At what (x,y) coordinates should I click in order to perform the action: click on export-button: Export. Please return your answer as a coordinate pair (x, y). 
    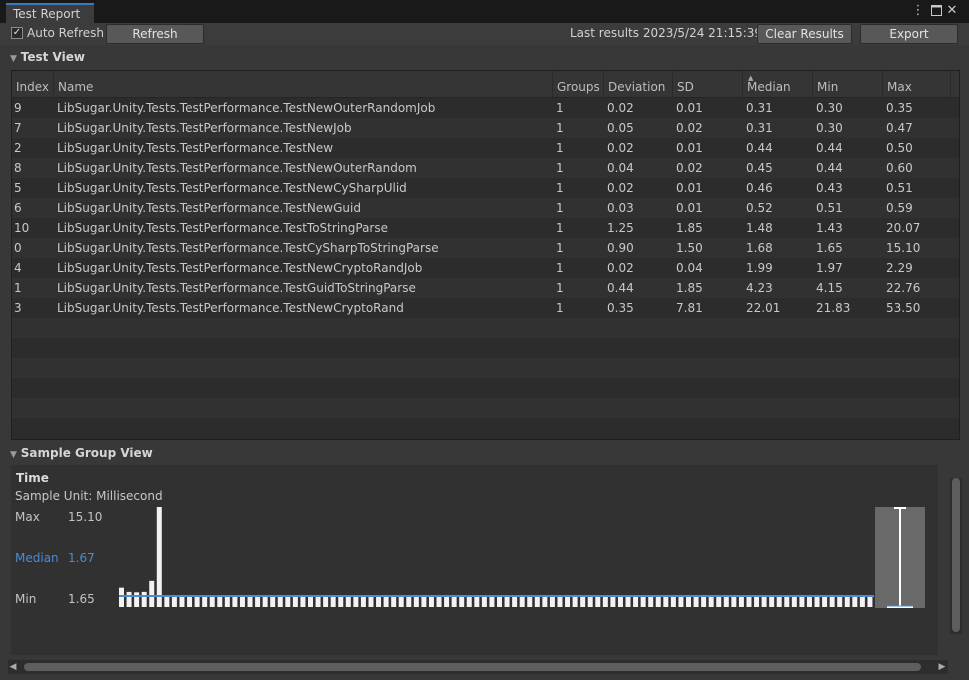
    Looking at the image, I should click on (909, 34).